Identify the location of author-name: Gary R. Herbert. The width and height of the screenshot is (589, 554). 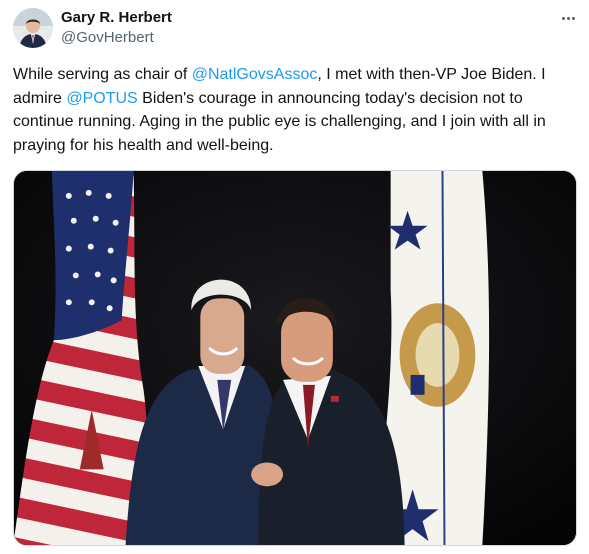
(116, 18).